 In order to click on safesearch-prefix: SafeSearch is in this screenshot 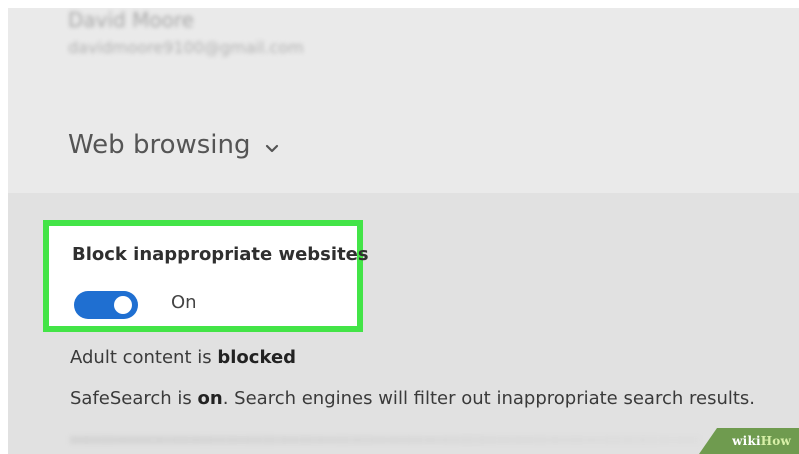, I will do `click(134, 398)`.